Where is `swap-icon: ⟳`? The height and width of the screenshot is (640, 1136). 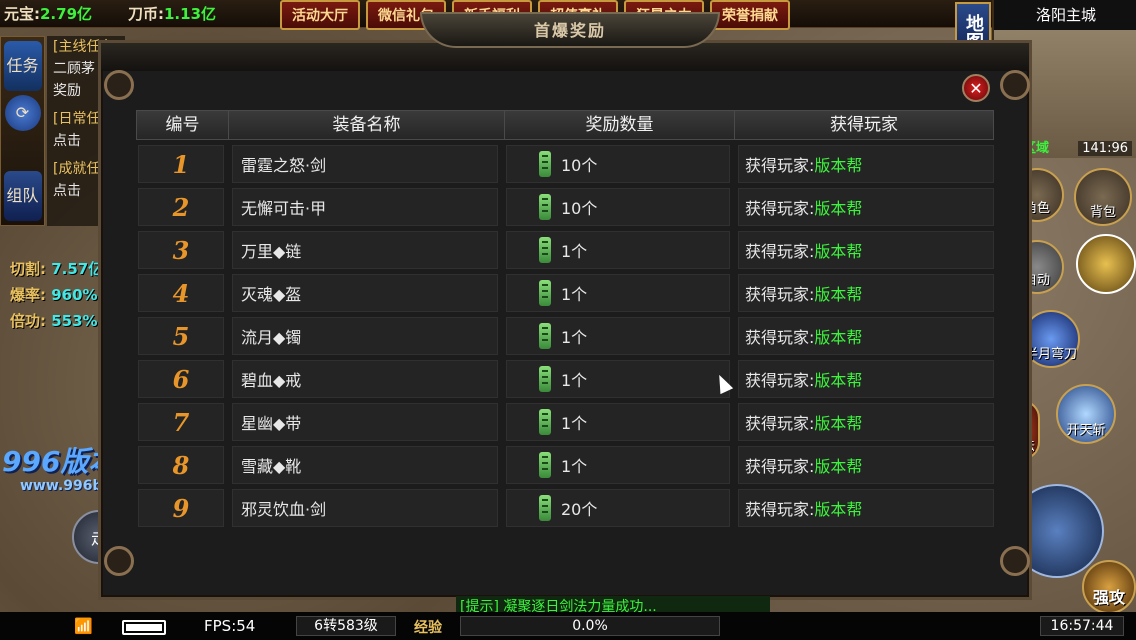 swap-icon: ⟳ is located at coordinates (22, 113).